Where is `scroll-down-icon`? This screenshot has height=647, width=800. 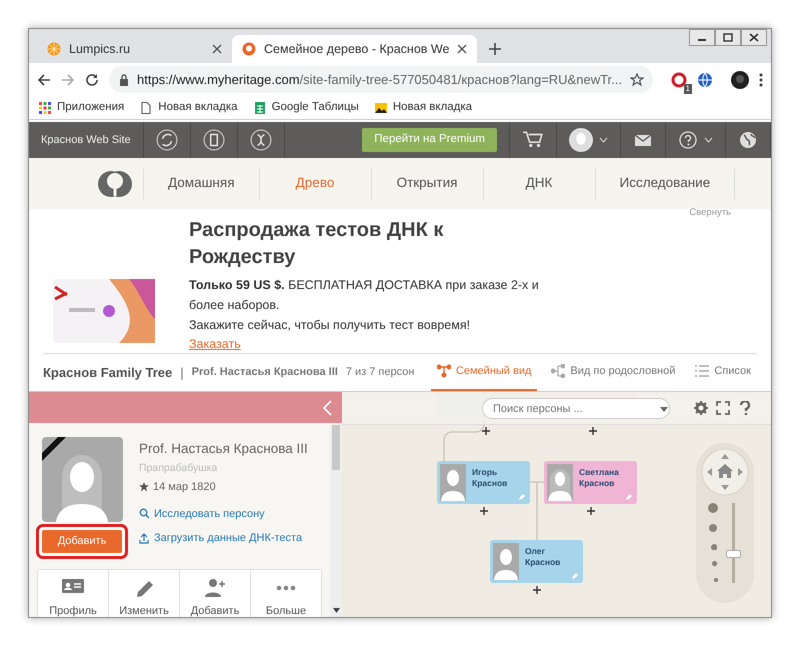
scroll-down-icon is located at coordinates (336, 610).